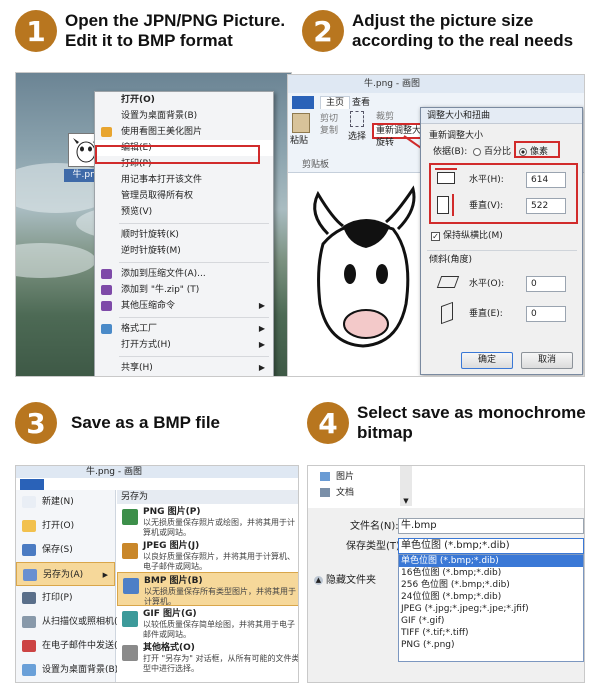 The height and width of the screenshot is (693, 600). I want to click on context-menu-item: 用记事本打开该文件, so click(184, 180).